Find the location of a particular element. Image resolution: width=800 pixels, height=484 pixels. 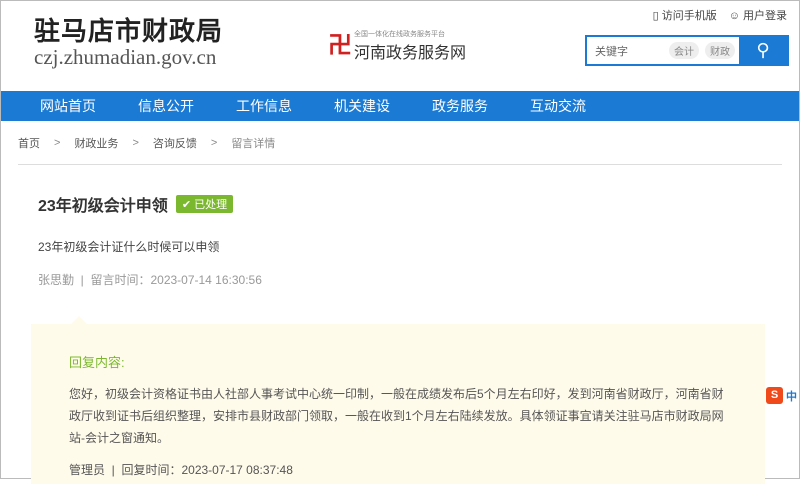

question-time: 留言时间：2023-07-14 16:30:56 is located at coordinates (176, 280).